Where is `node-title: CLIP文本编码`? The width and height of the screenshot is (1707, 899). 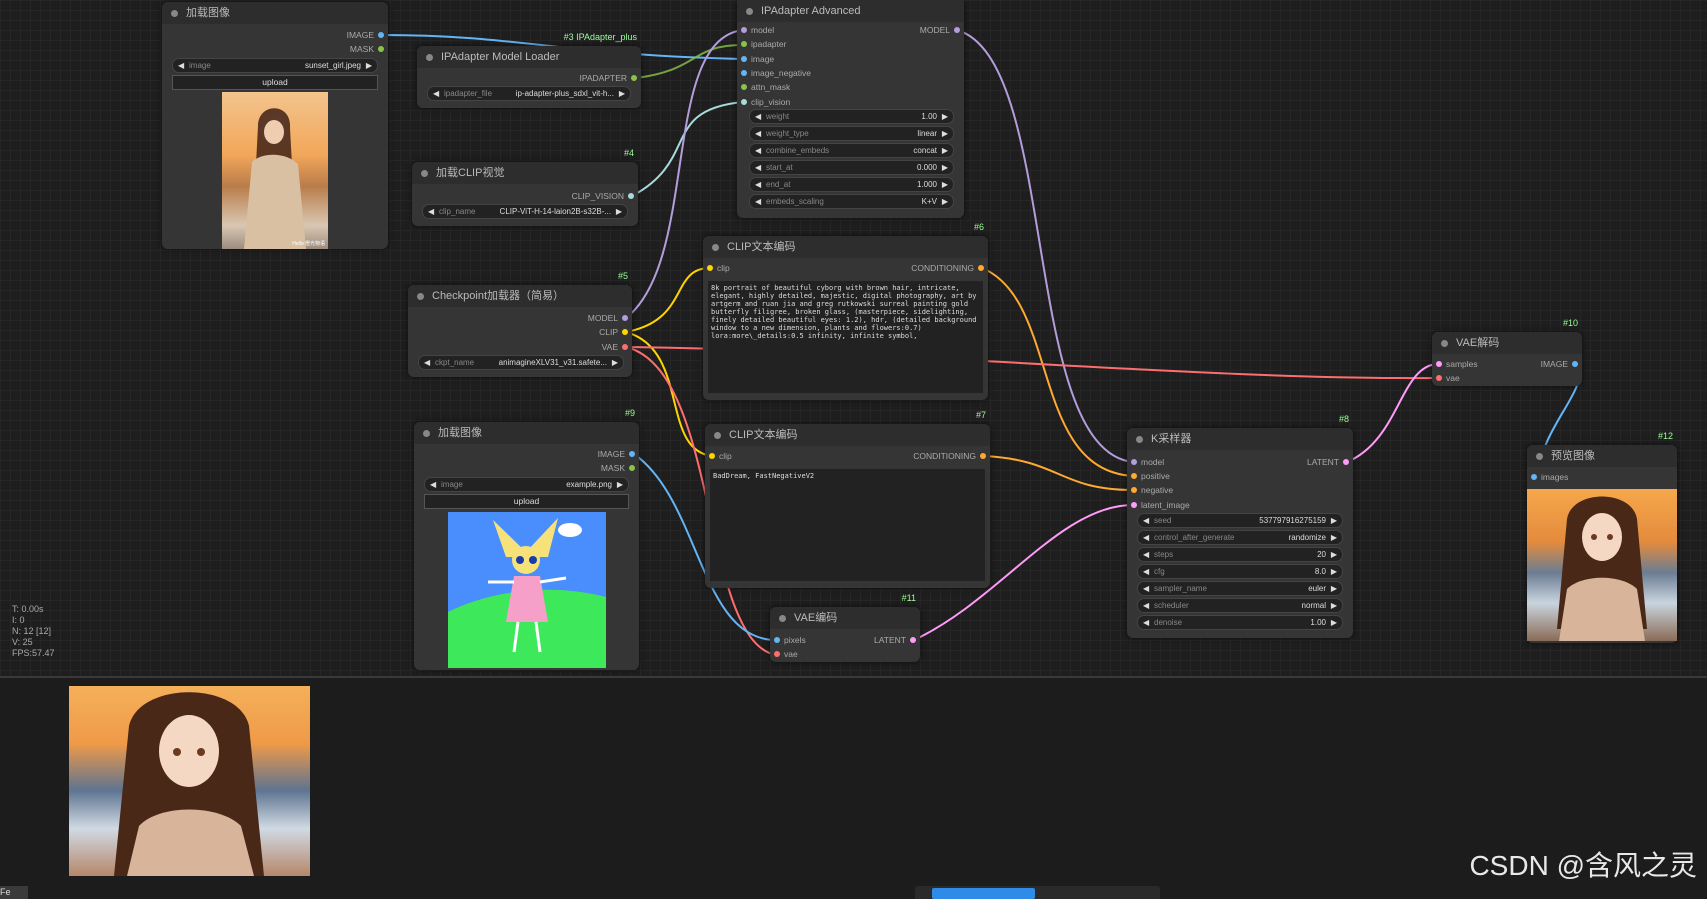 node-title: CLIP文本编码 is located at coordinates (845, 247).